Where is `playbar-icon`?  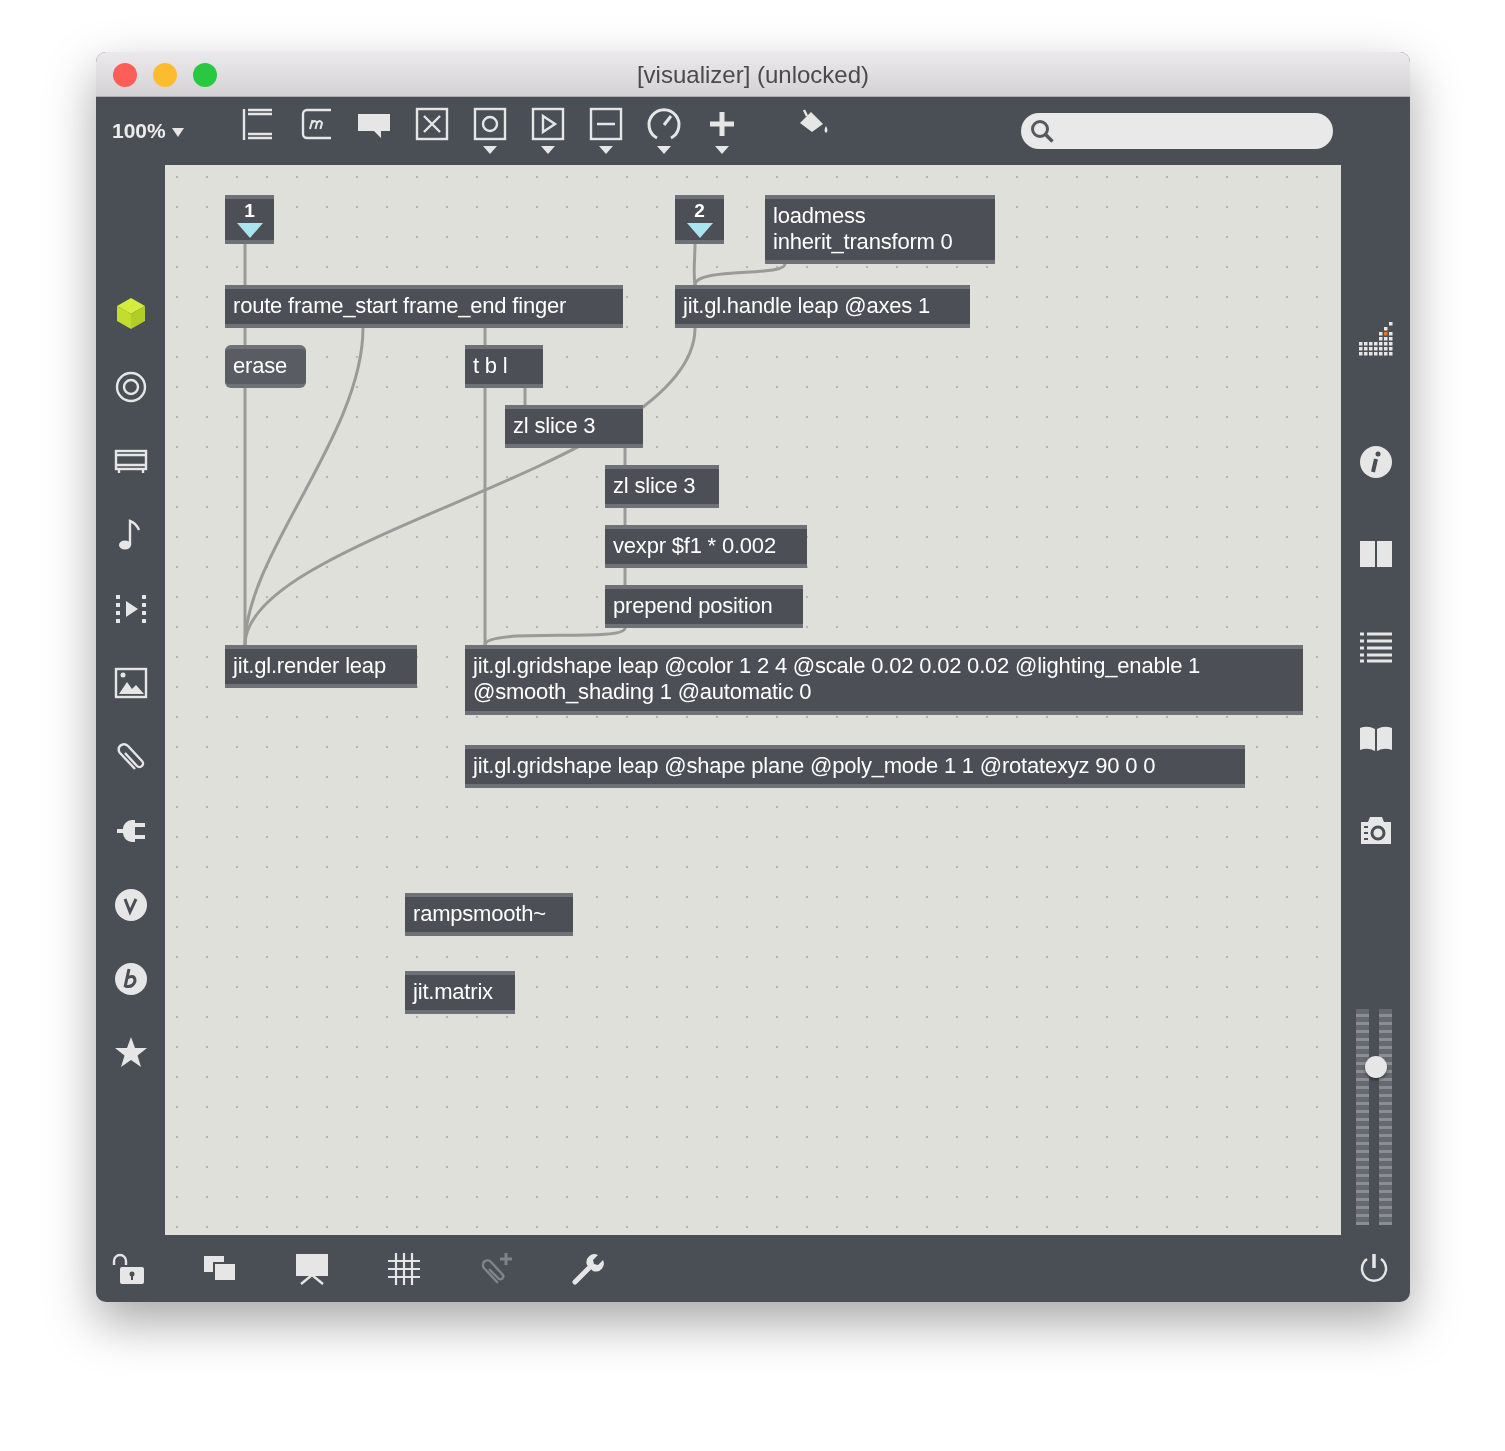 playbar-icon is located at coordinates (548, 124).